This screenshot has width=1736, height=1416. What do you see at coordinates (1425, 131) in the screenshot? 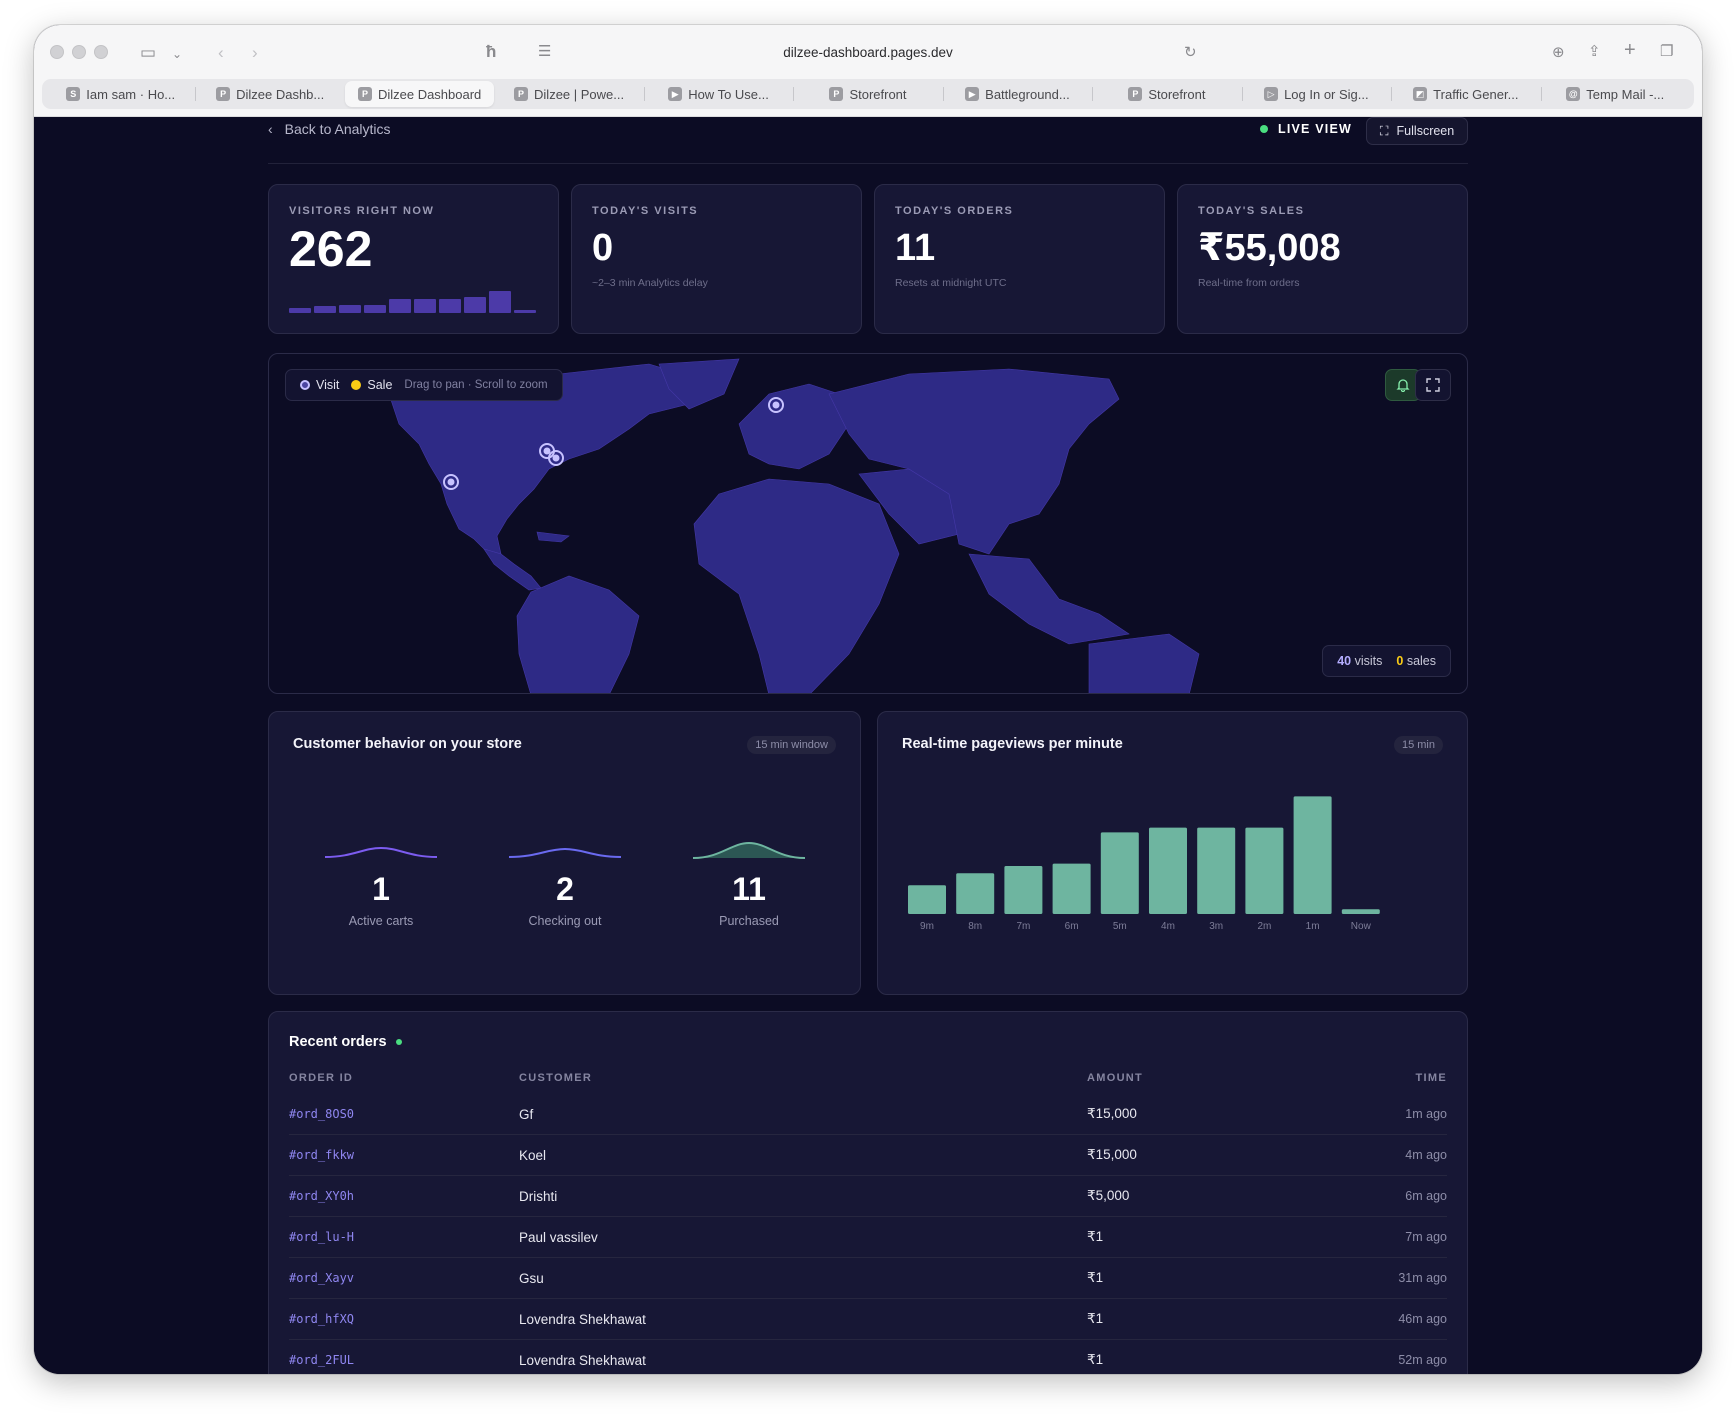
I see `fullscreen-label: Fullscreen` at bounding box center [1425, 131].